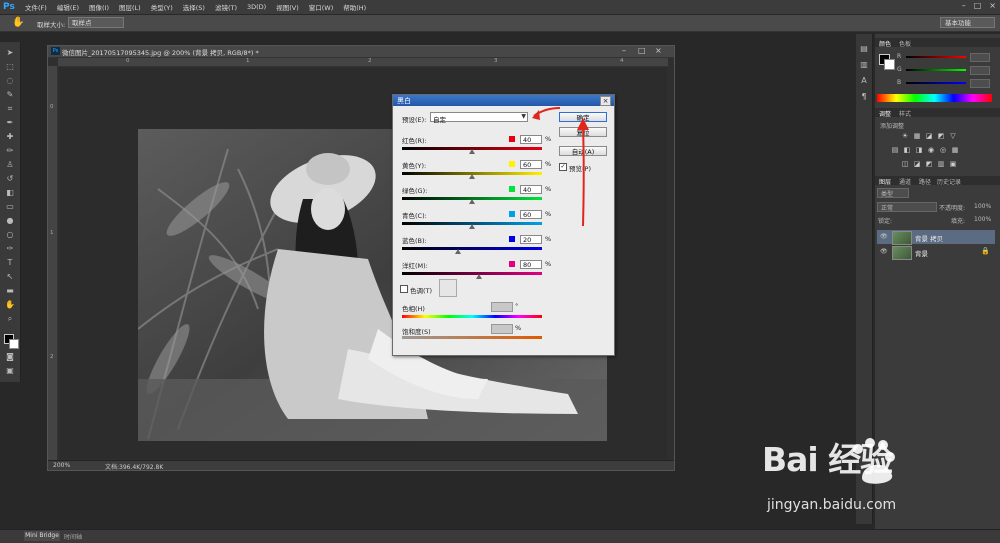 The image size is (1000, 543). What do you see at coordinates (893, 193) in the screenshot?
I see `layer-kind-filter: 类型` at bounding box center [893, 193].